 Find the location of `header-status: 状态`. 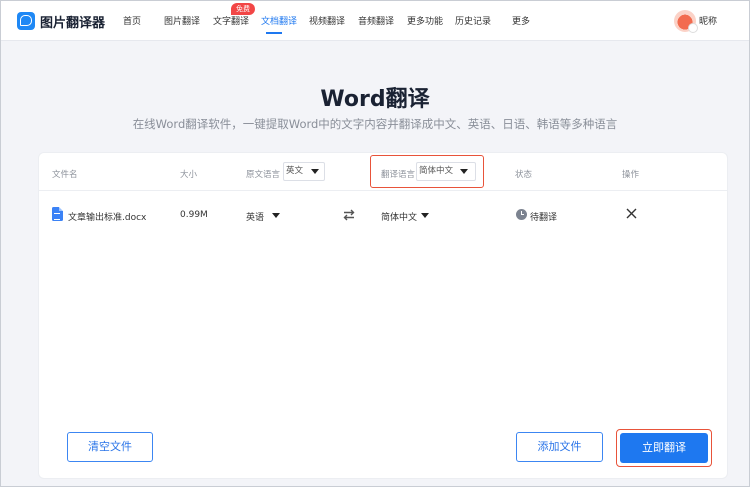

header-status: 状态 is located at coordinates (524, 175).